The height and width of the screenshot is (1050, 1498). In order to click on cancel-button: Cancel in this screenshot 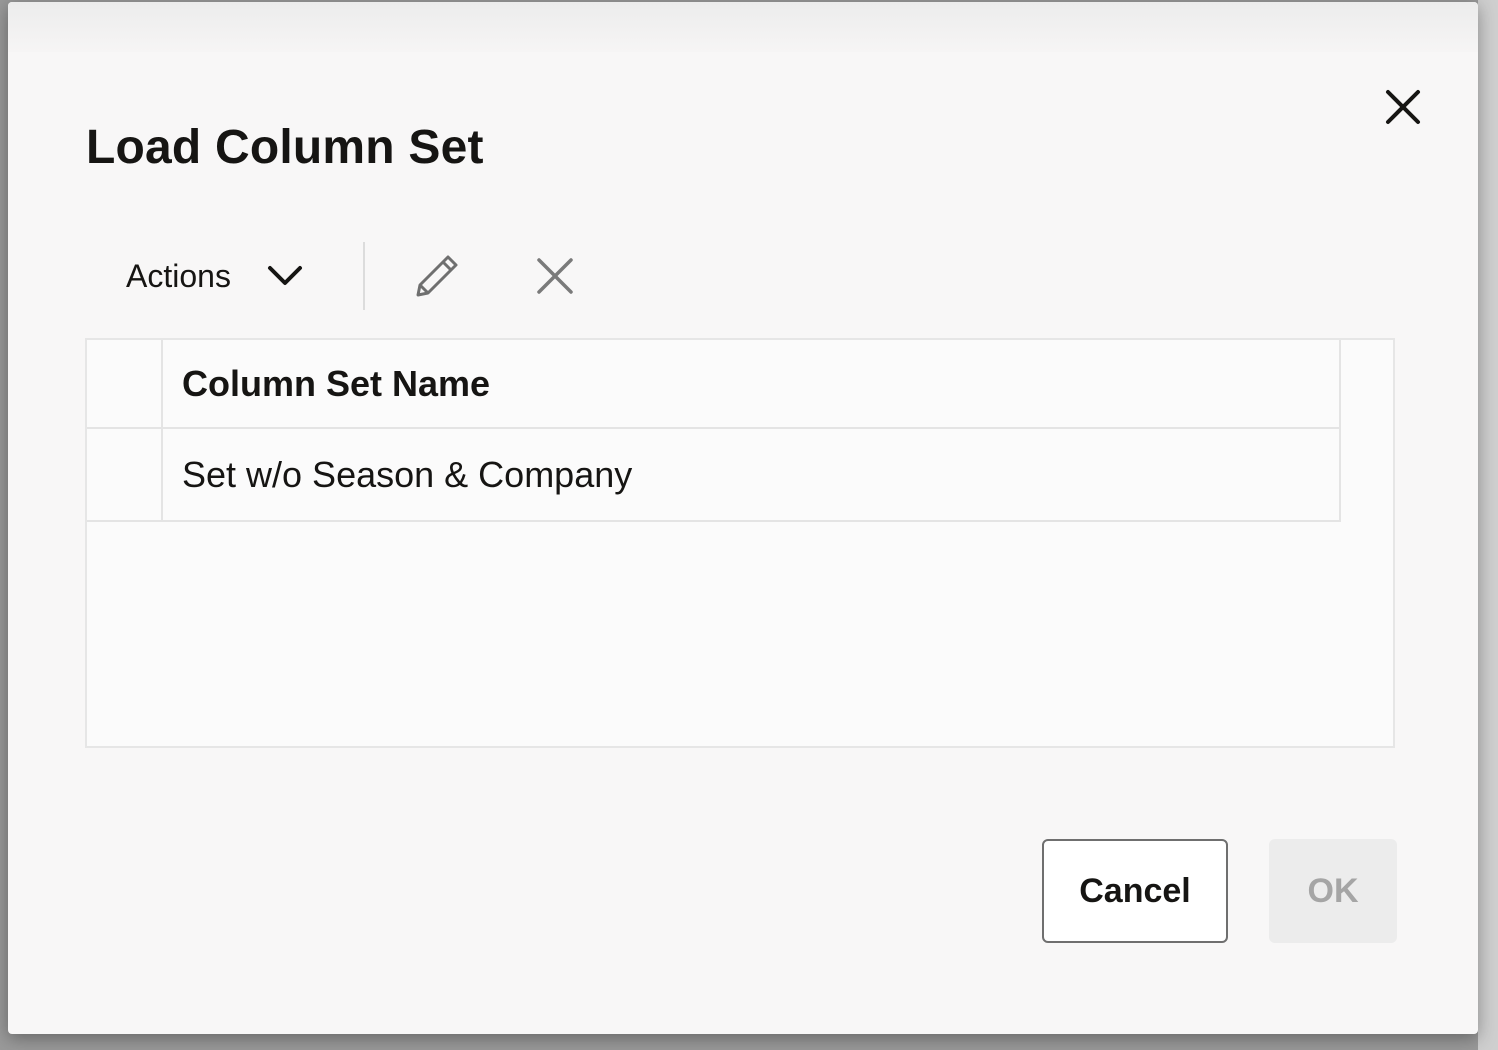, I will do `click(1135, 891)`.